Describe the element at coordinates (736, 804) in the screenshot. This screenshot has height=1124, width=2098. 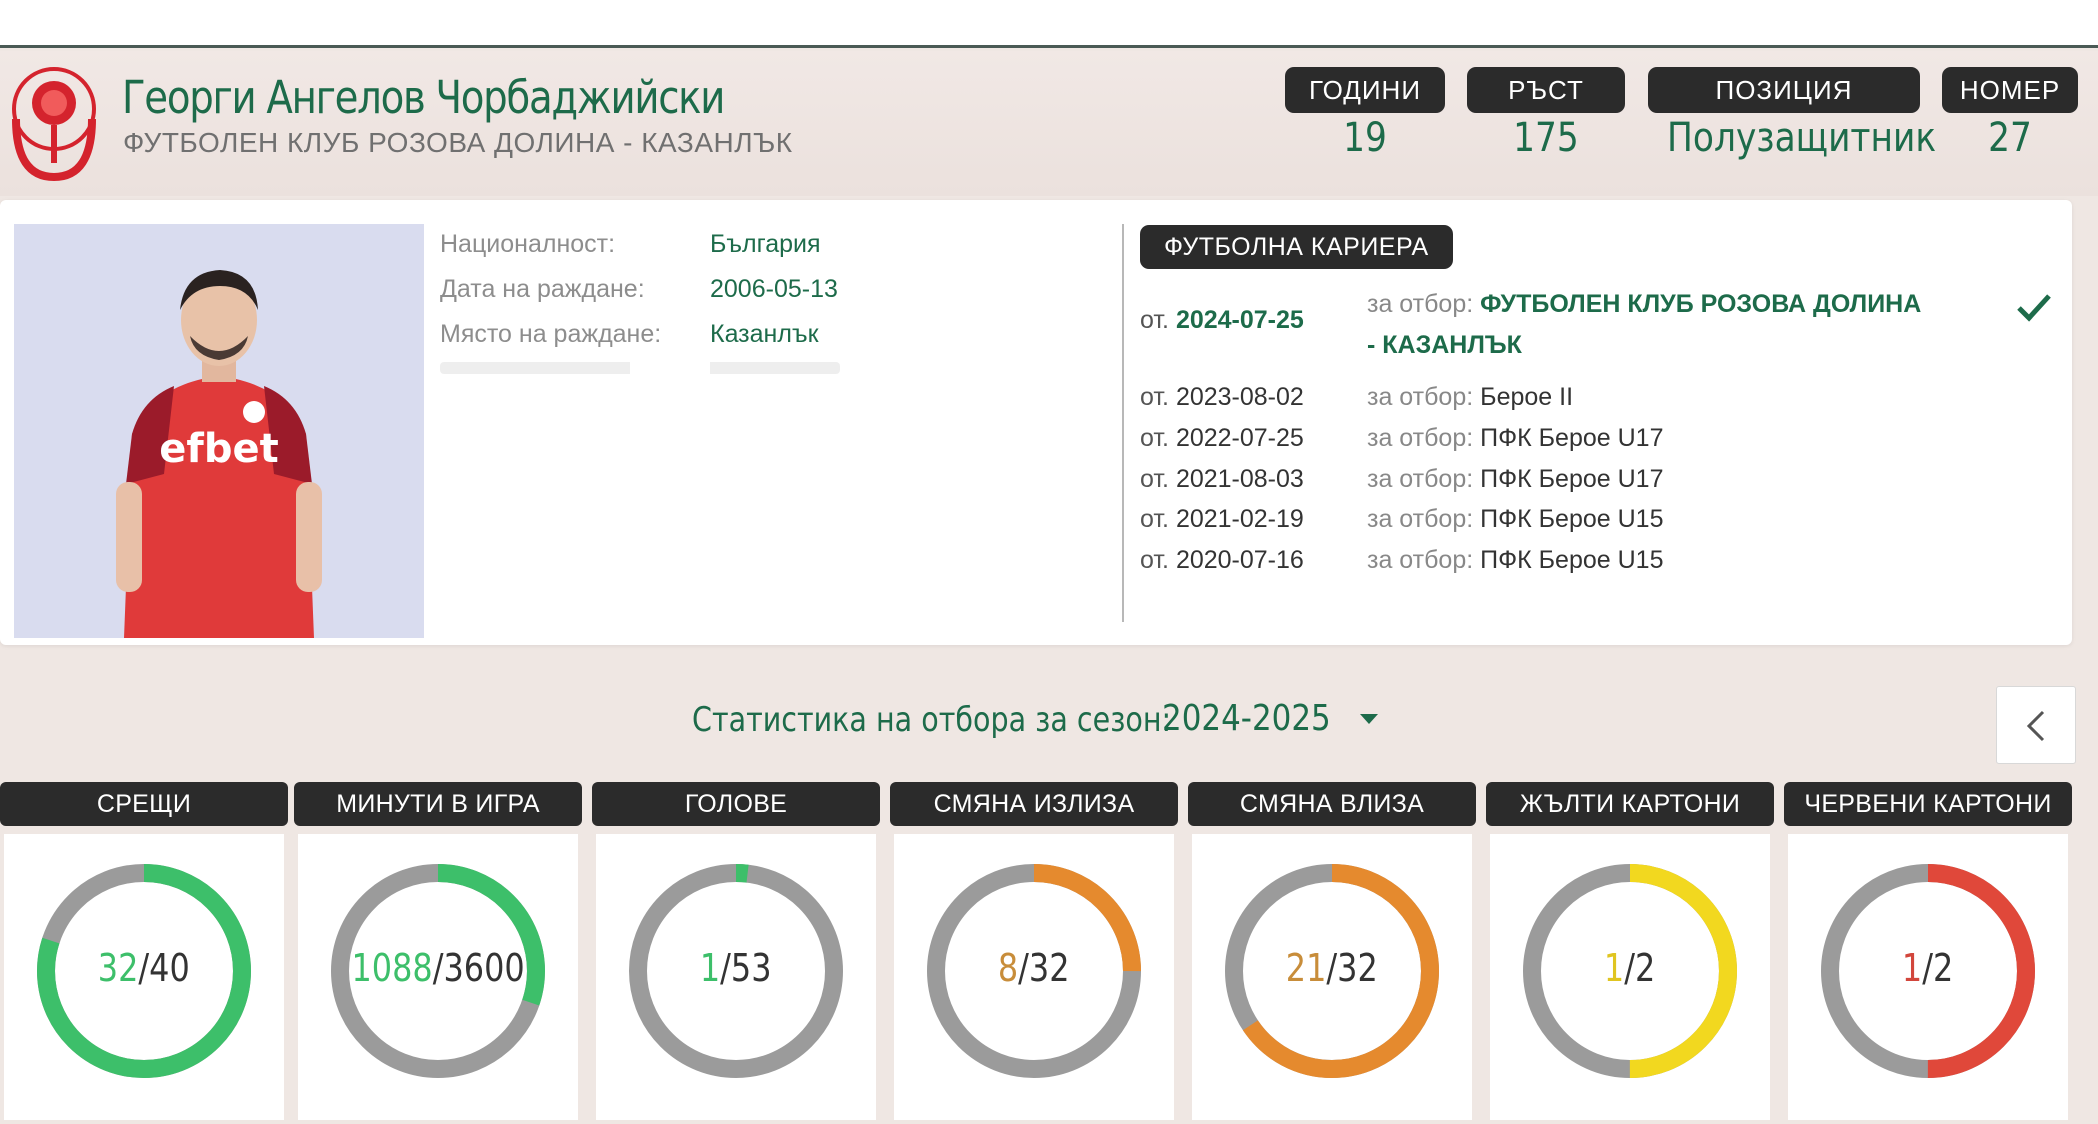
I see `stat-label: ГОЛОВЕ` at that location.